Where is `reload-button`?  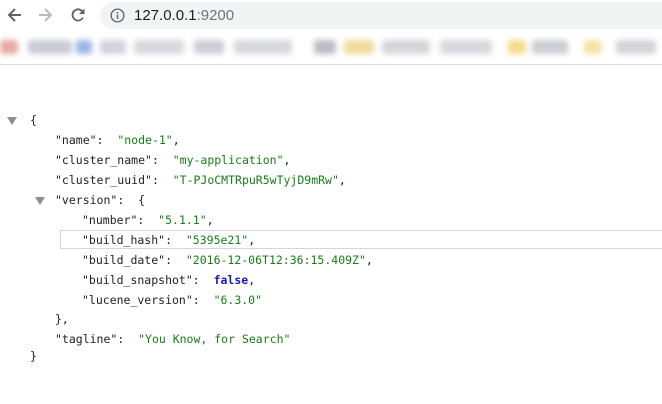 reload-button is located at coordinates (78, 15).